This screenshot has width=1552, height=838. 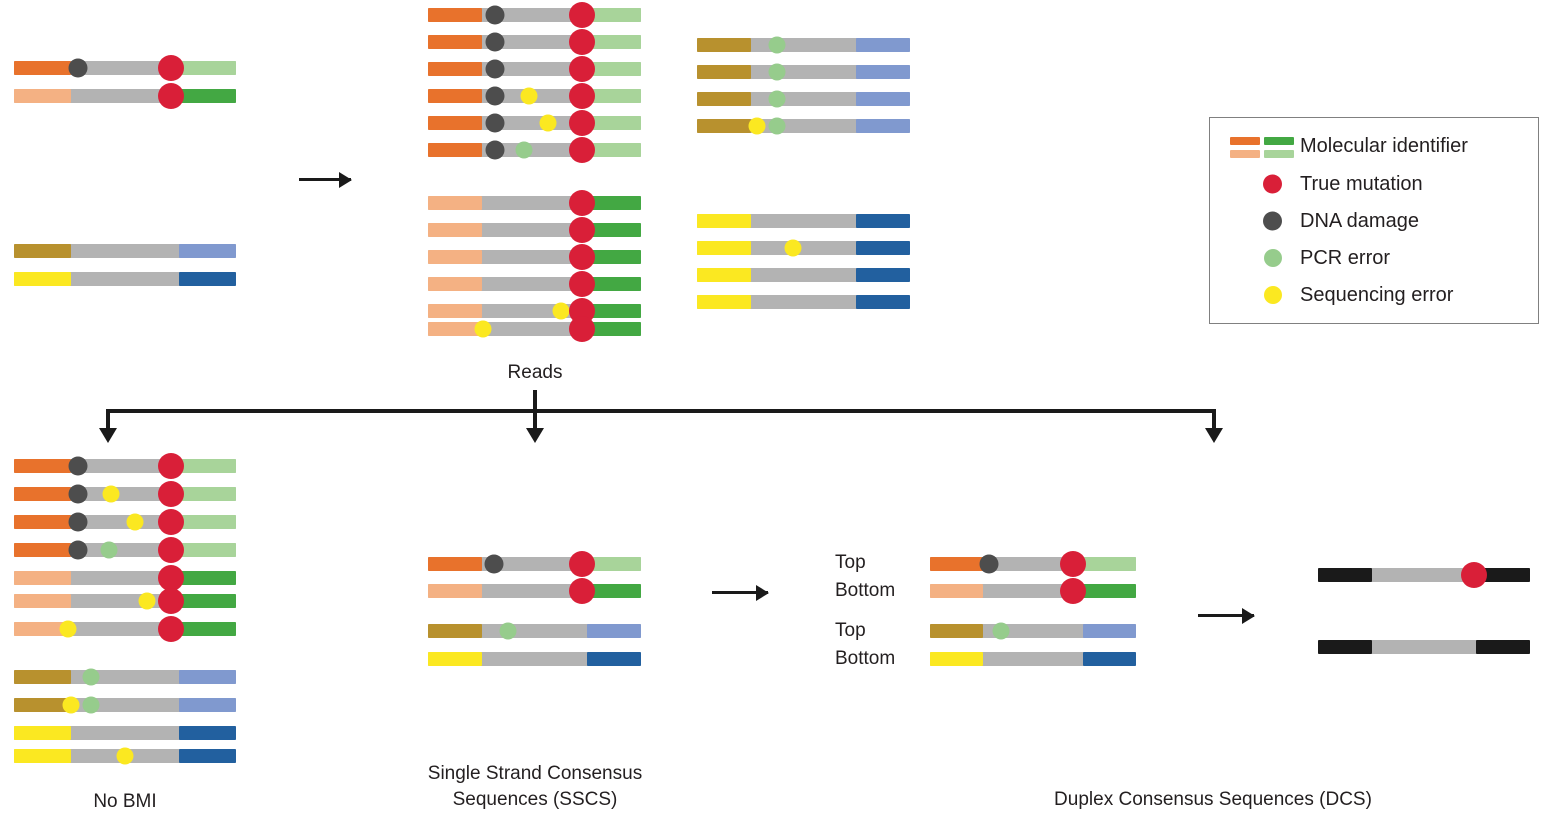 I want to click on legend-item-pcr-error: PCR error, so click(x=1306, y=258).